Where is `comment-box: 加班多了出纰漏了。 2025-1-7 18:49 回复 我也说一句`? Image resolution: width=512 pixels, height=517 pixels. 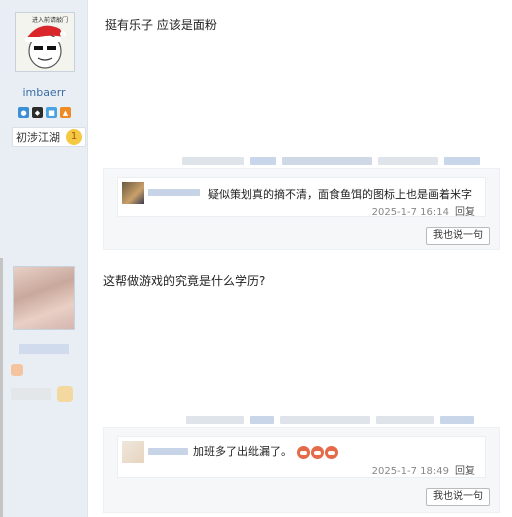
comment-box: 加班多了出纰漏了。 2025-1-7 18:49 回复 我也说一句 is located at coordinates (301, 470).